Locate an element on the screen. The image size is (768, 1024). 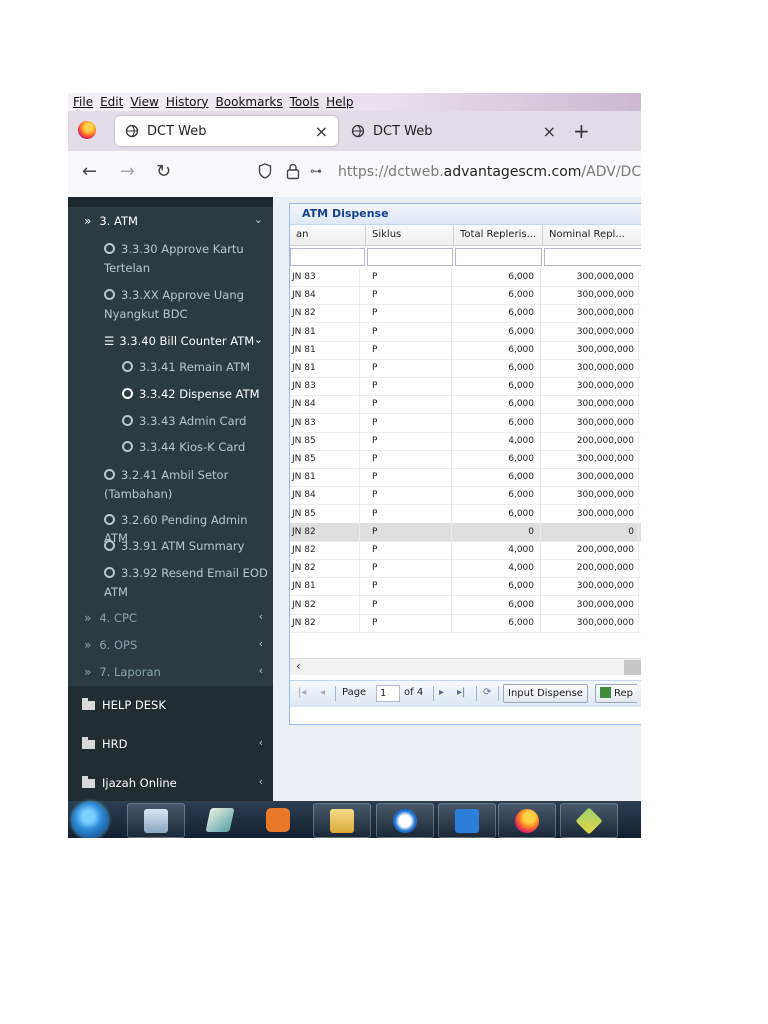
sidebar-item-ijazah-online: Ijazah Online ‹ is located at coordinates (170, 783).